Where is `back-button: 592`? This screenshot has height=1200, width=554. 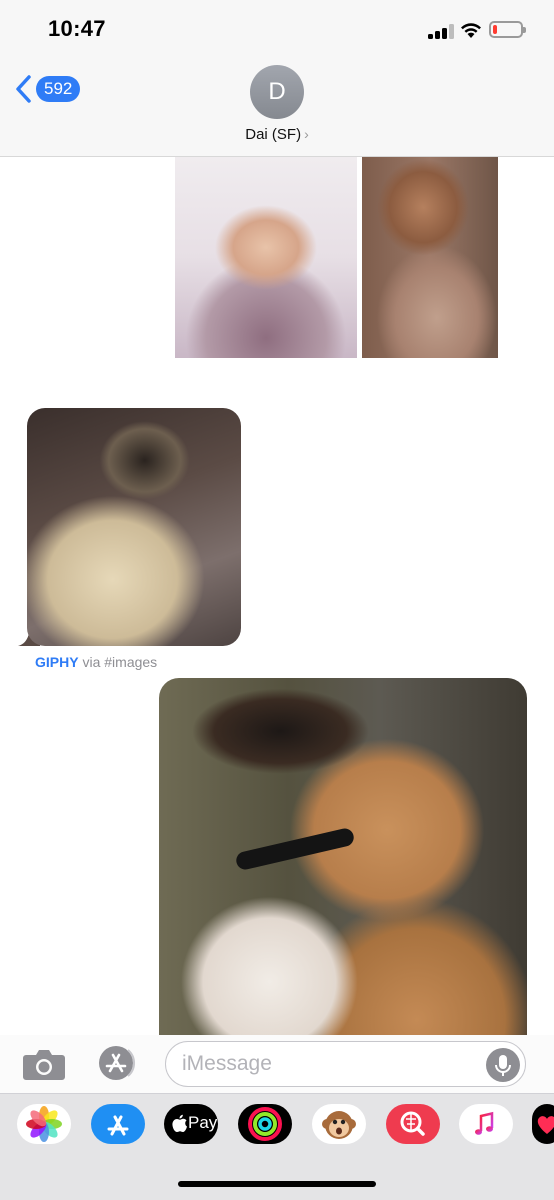 back-button: 592 is located at coordinates (47, 89).